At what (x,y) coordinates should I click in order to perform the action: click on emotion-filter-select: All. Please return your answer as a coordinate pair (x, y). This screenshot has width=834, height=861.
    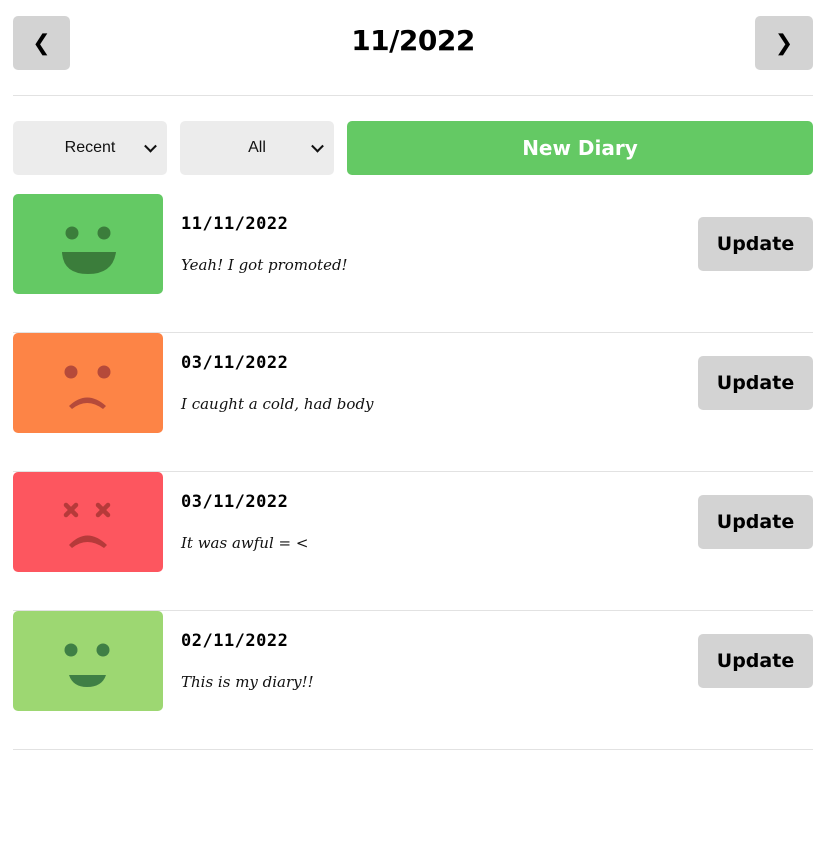
    Looking at the image, I should click on (257, 148).